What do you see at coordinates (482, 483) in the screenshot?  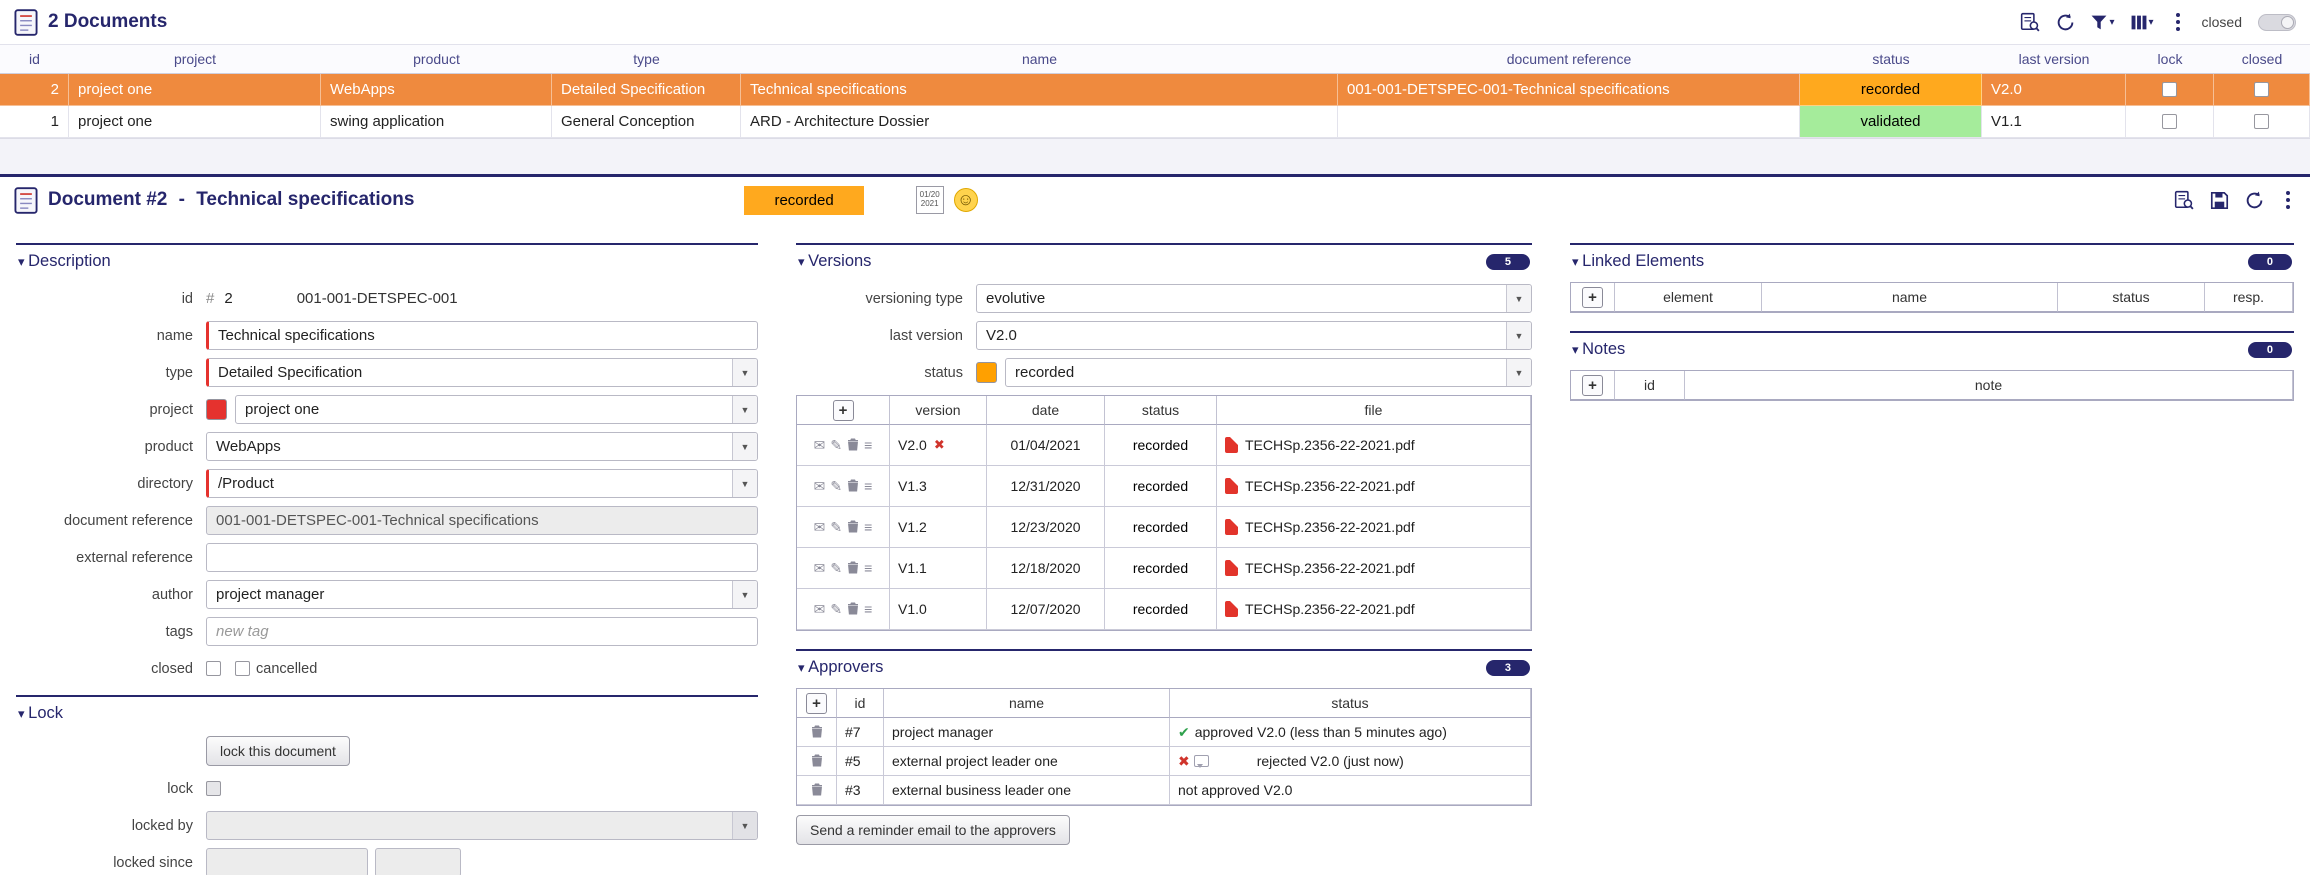 I see `directory-select: /Product` at bounding box center [482, 483].